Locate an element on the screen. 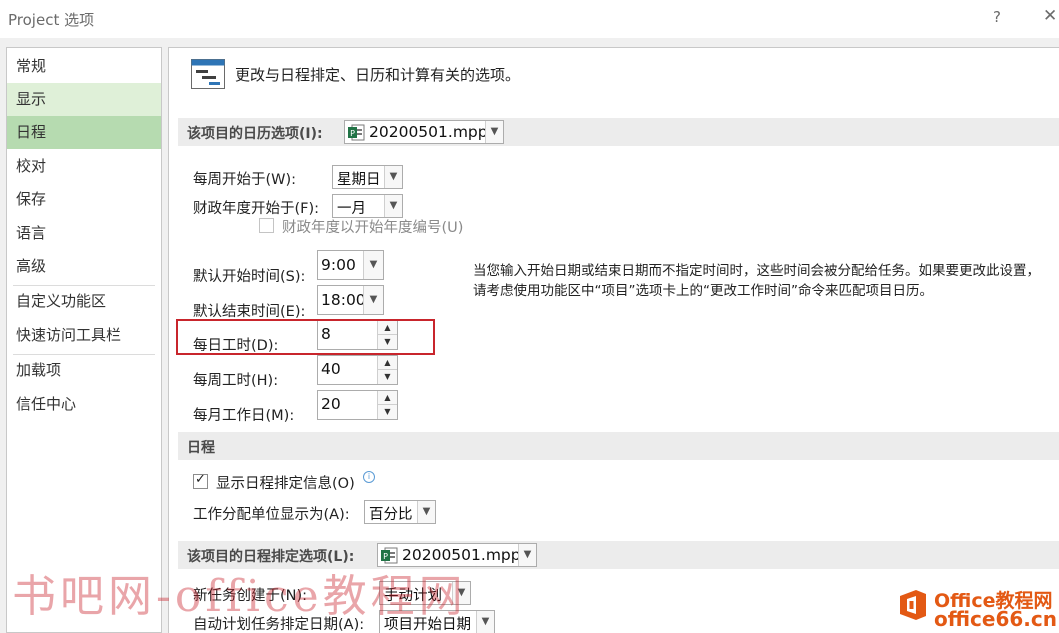 This screenshot has height=633, width=1059. assignment-units-label: 工作分配单位显示为(A): is located at coordinates (271, 515).